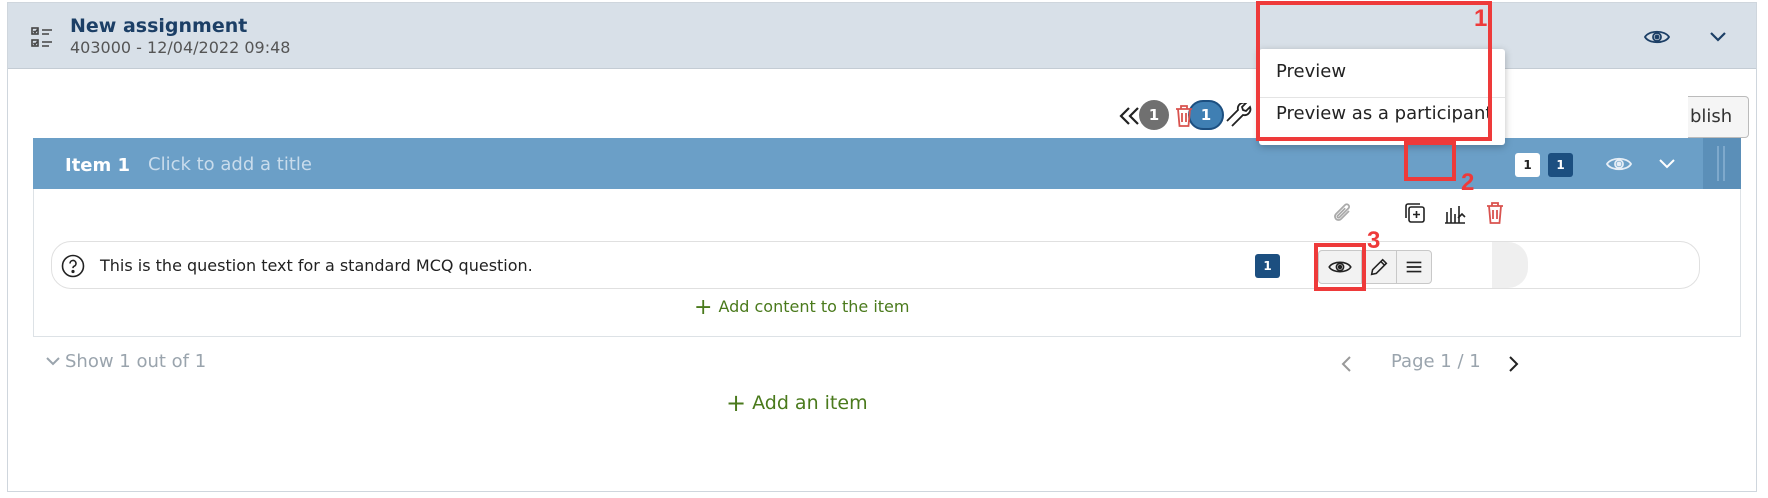 This screenshot has height=498, width=1768. I want to click on pencil-icon, so click(1379, 267).